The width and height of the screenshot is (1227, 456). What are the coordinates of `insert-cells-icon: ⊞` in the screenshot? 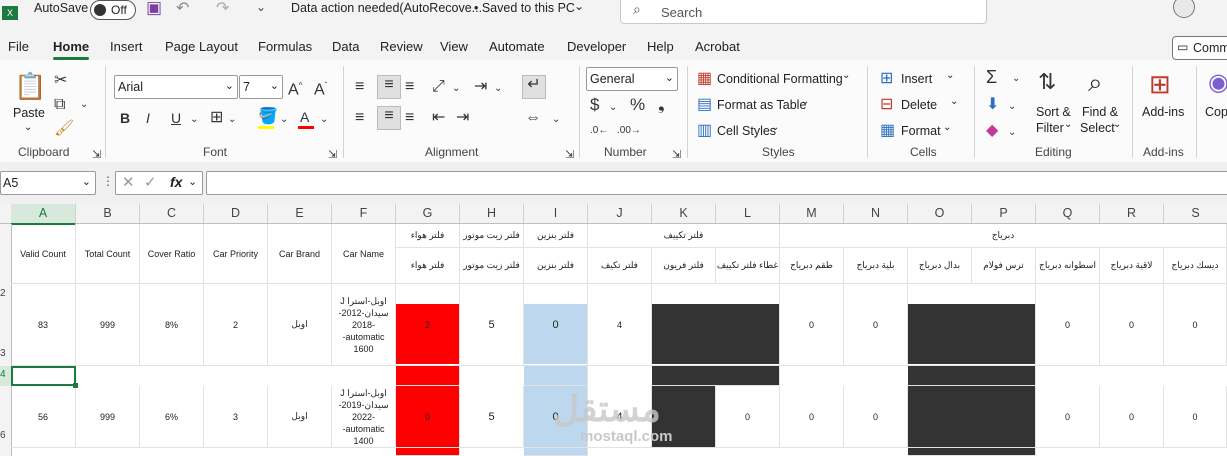 It's located at (886, 79).